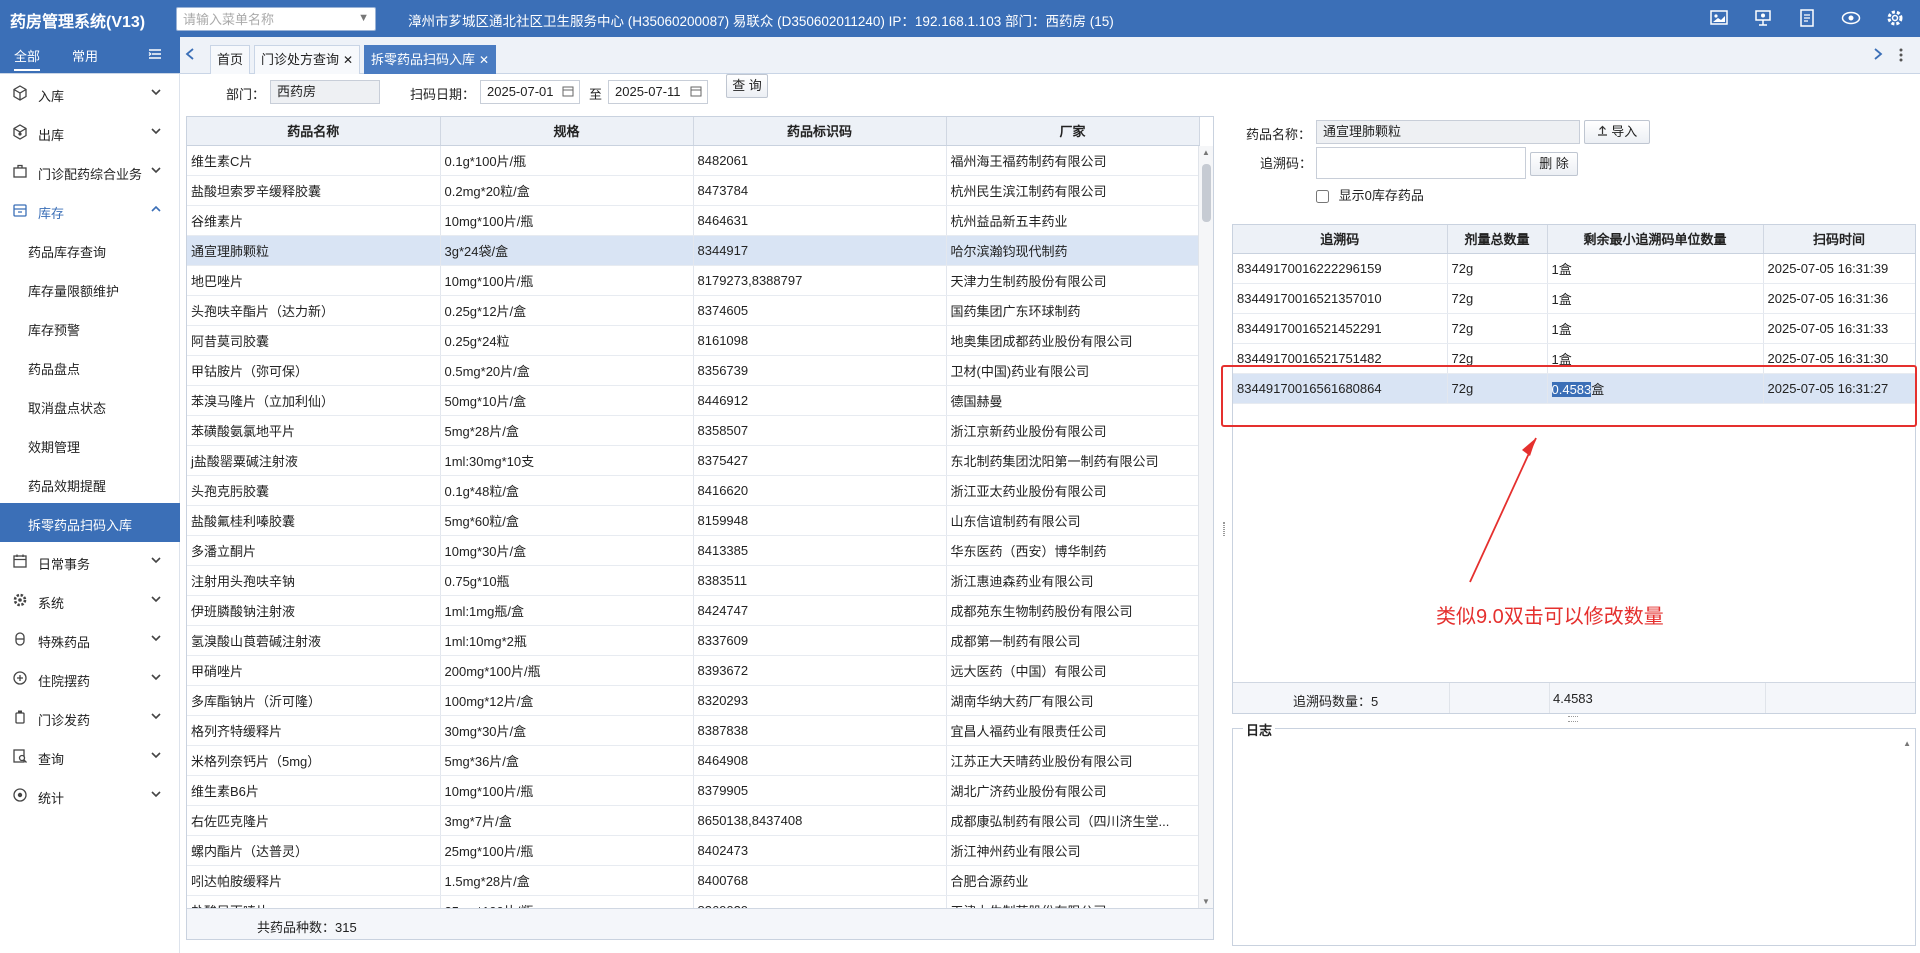 The width and height of the screenshot is (1920, 953). Describe the element at coordinates (1901, 56) in the screenshot. I see `more-vertical-icon` at that location.